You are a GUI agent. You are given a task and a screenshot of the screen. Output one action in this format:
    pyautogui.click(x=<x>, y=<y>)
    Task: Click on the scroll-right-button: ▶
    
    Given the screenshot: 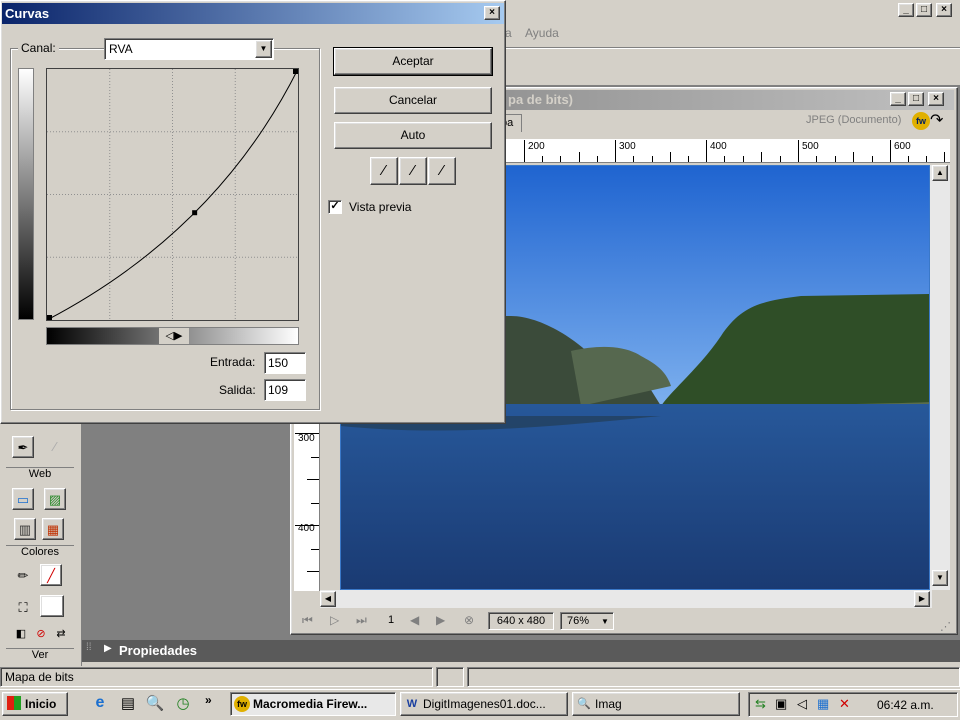 What is the action you would take?
    pyautogui.click(x=922, y=599)
    